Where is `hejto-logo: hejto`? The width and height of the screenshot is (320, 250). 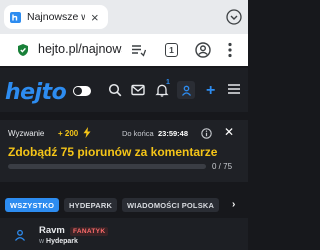 hejto-logo: hejto is located at coordinates (36, 92).